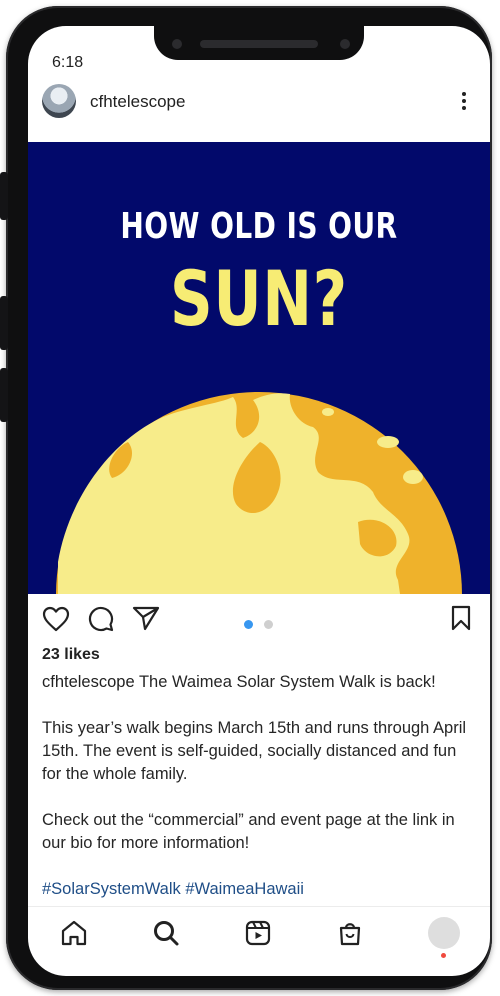 Image resolution: width=500 pixels, height=996 pixels. Describe the element at coordinates (4, 395) in the screenshot. I see `volume-down-button` at that location.